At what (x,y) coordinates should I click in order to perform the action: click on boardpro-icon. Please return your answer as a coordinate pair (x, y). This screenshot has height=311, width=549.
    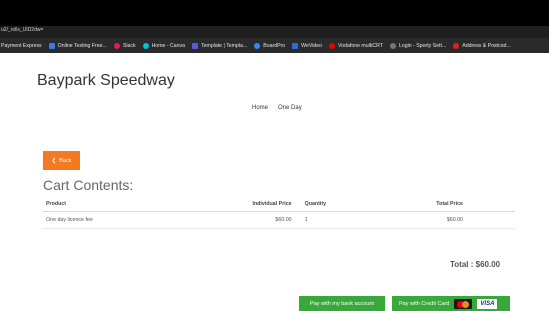
    Looking at the image, I should click on (257, 45).